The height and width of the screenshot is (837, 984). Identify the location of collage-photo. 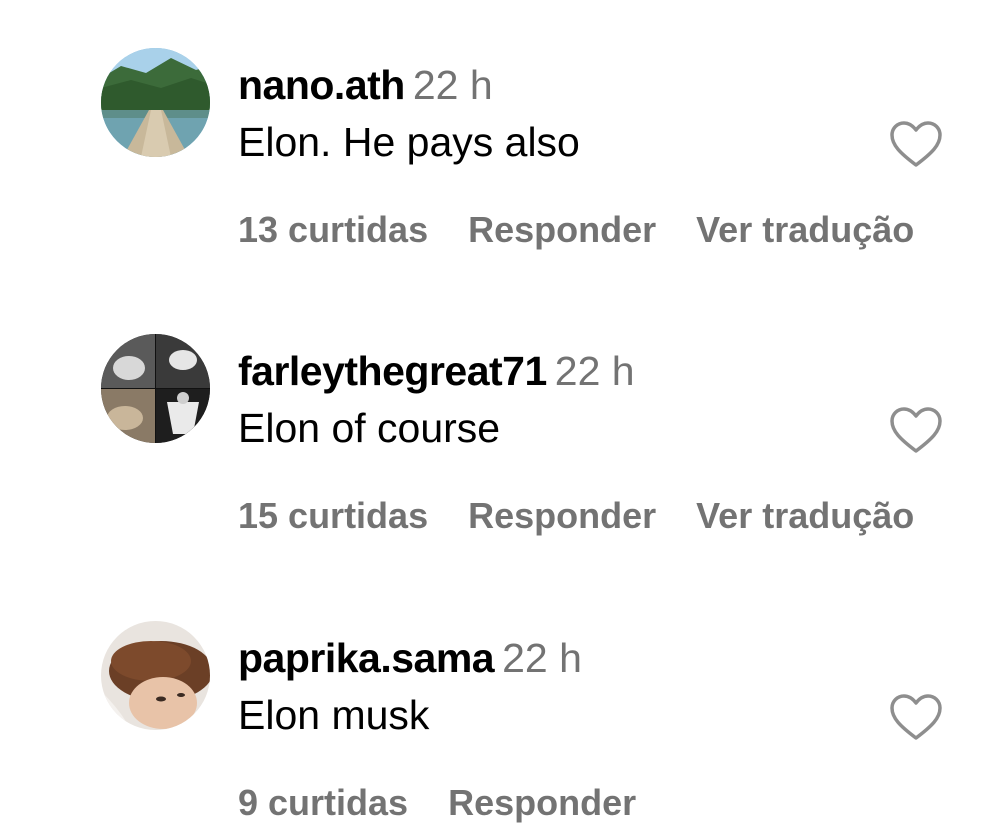
(155, 388).